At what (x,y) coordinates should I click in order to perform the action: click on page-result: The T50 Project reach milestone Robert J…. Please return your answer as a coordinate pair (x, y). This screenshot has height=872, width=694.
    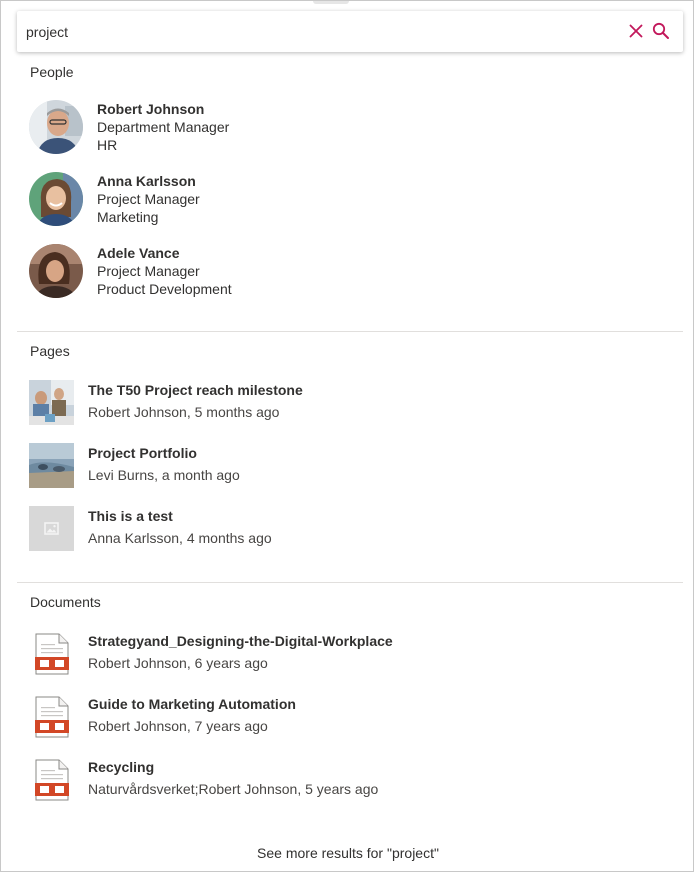
    Looking at the image, I should click on (349, 403).